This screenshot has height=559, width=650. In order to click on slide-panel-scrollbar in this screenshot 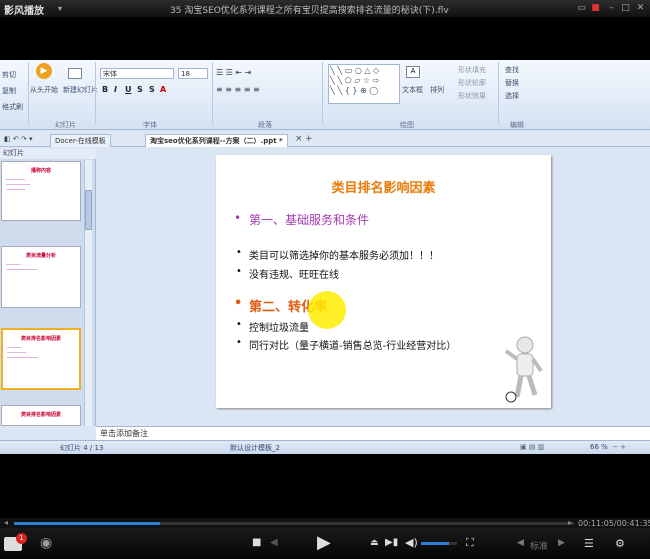, I will do `click(88, 293)`.